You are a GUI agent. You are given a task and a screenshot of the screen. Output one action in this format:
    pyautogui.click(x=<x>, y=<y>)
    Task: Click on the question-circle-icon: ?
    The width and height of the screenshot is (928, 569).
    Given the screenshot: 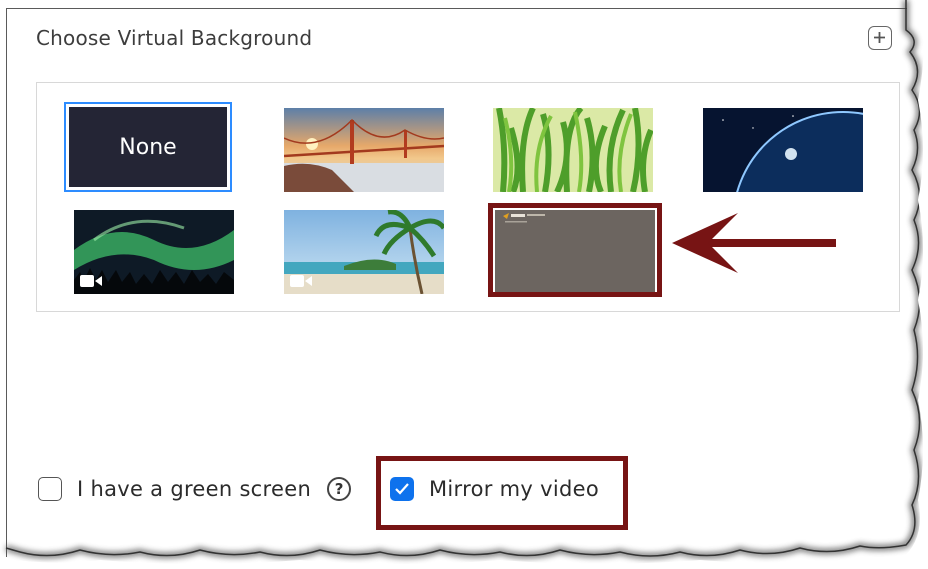 What is the action you would take?
    pyautogui.click(x=339, y=489)
    